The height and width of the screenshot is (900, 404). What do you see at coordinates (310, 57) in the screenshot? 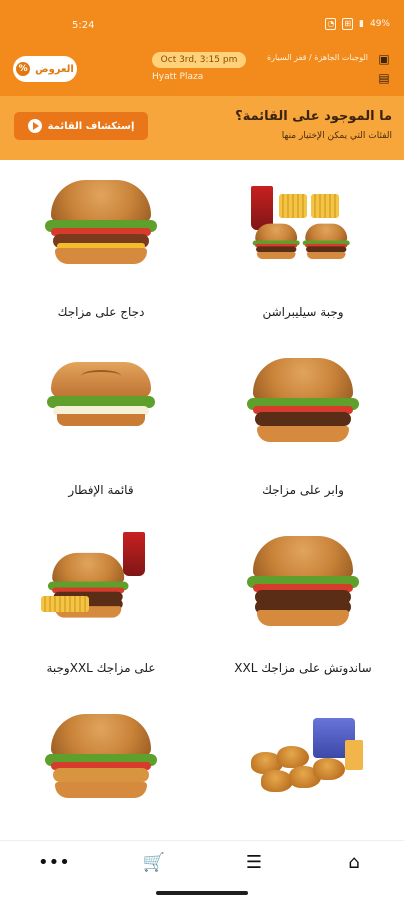
I see `order-type: الوجبات الجاهزة / قفز السيارة` at bounding box center [310, 57].